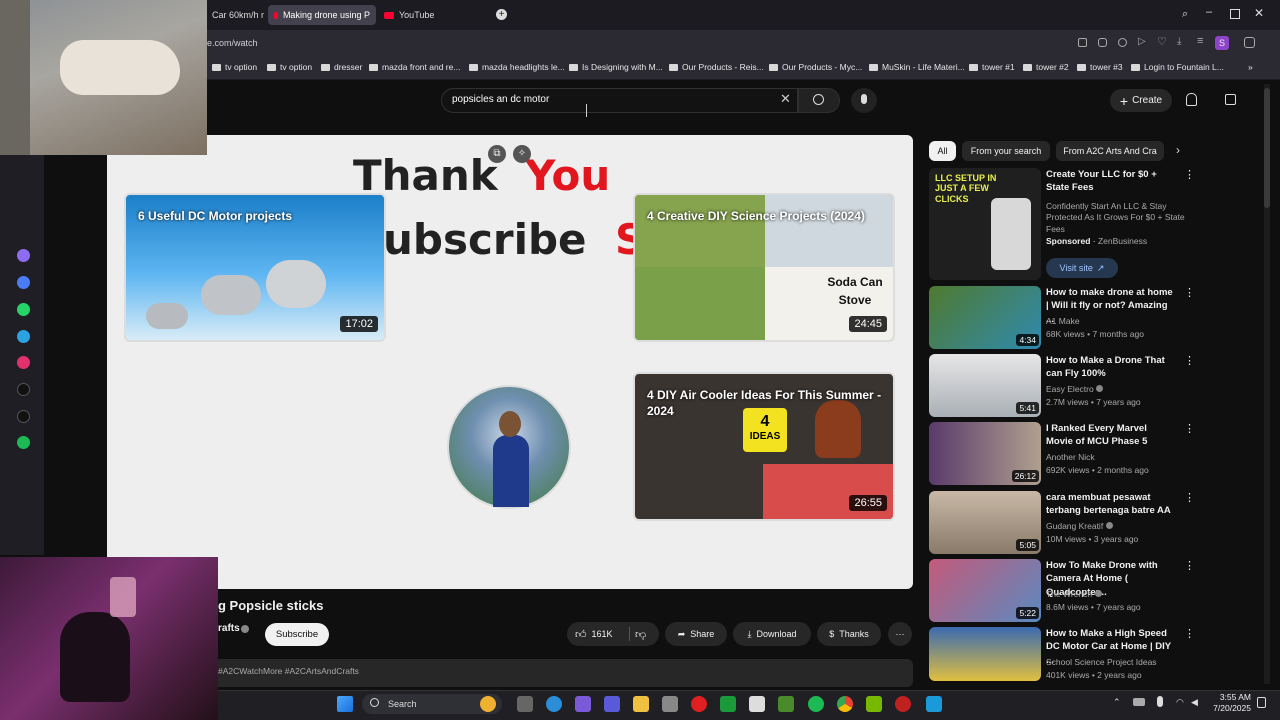  I want to click on x-icon, so click(23, 416).